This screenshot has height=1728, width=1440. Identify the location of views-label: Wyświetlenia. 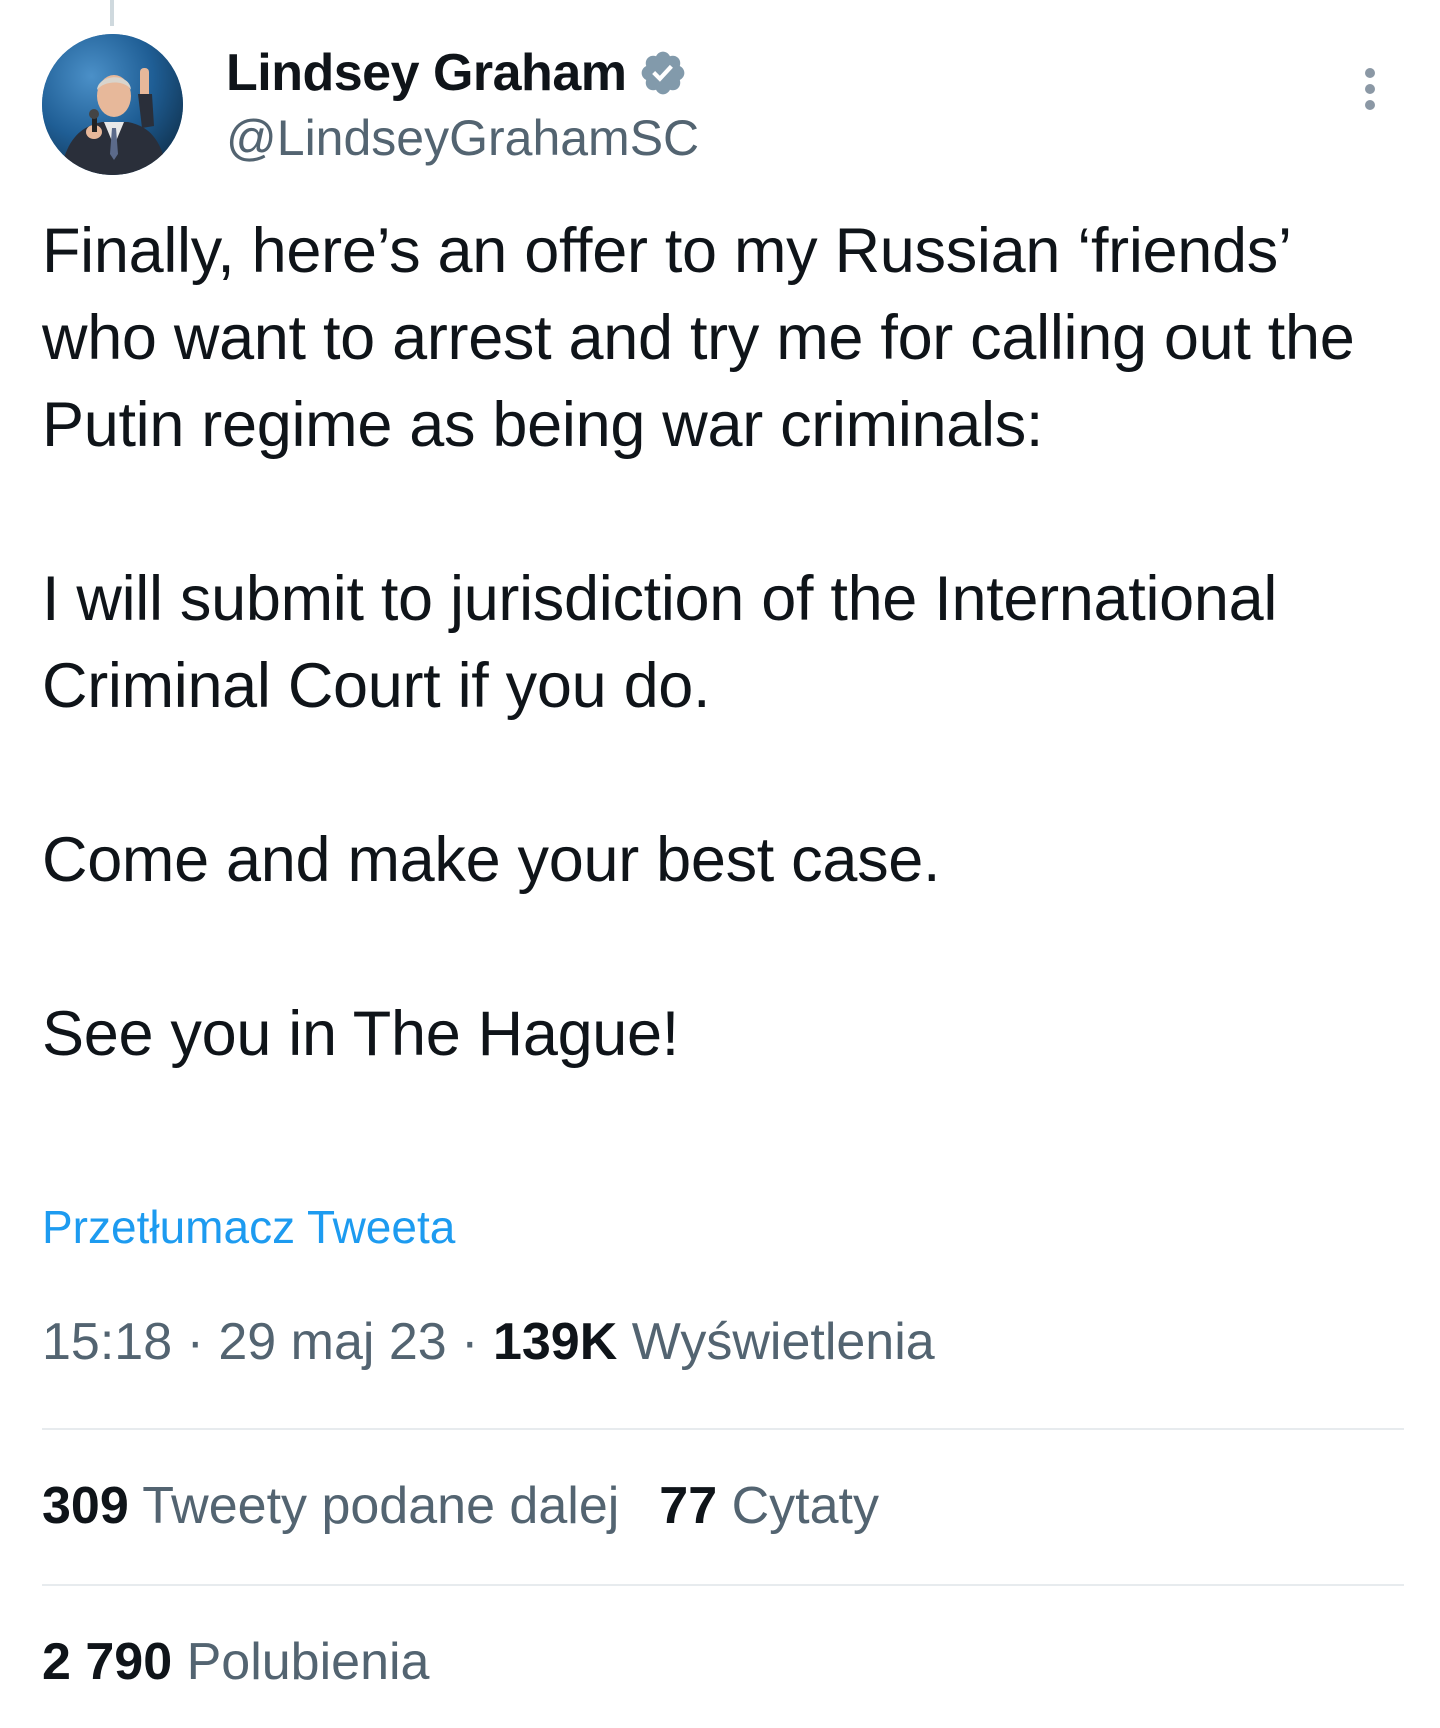
(783, 1342).